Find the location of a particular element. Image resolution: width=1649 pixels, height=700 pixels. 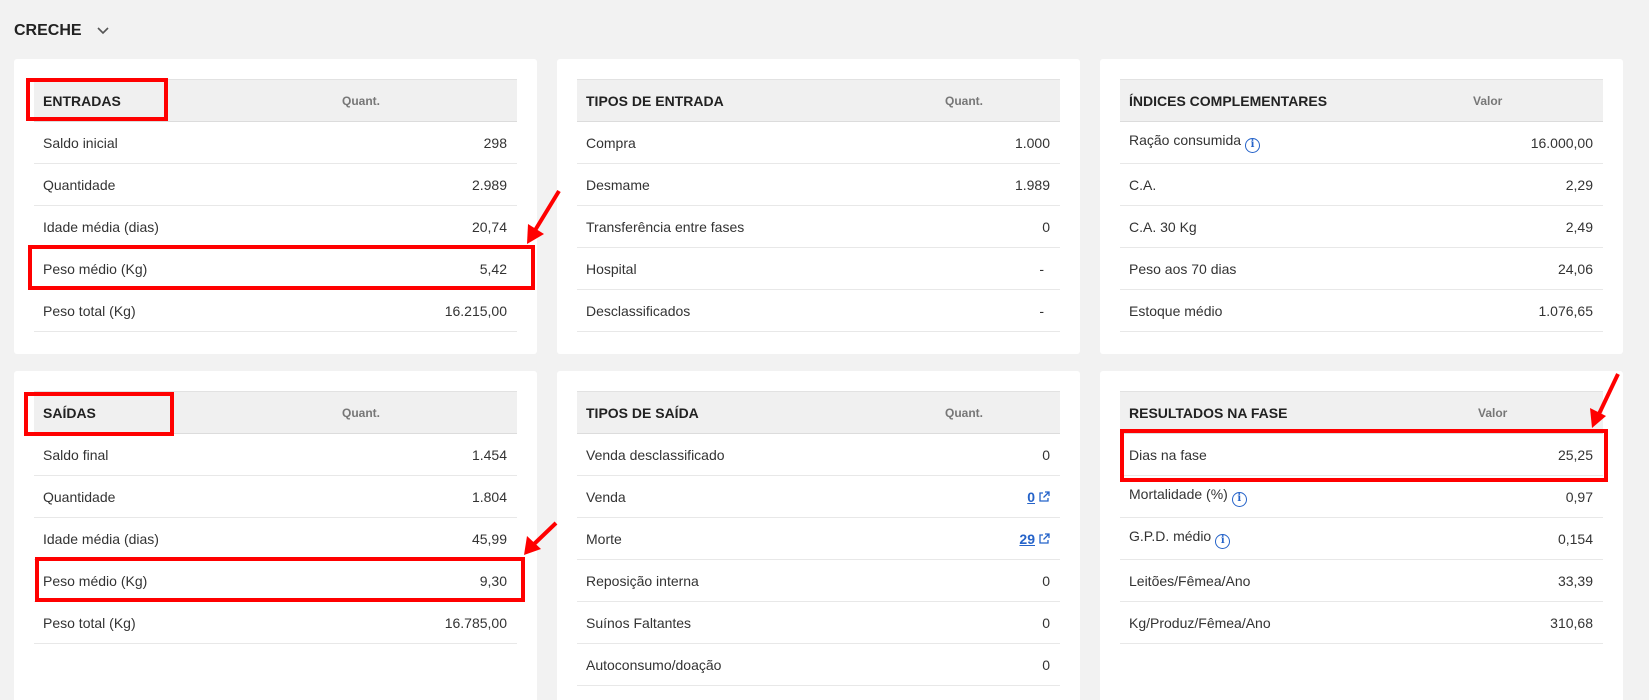

table-row: Saldo inicial 298 is located at coordinates (275, 142).